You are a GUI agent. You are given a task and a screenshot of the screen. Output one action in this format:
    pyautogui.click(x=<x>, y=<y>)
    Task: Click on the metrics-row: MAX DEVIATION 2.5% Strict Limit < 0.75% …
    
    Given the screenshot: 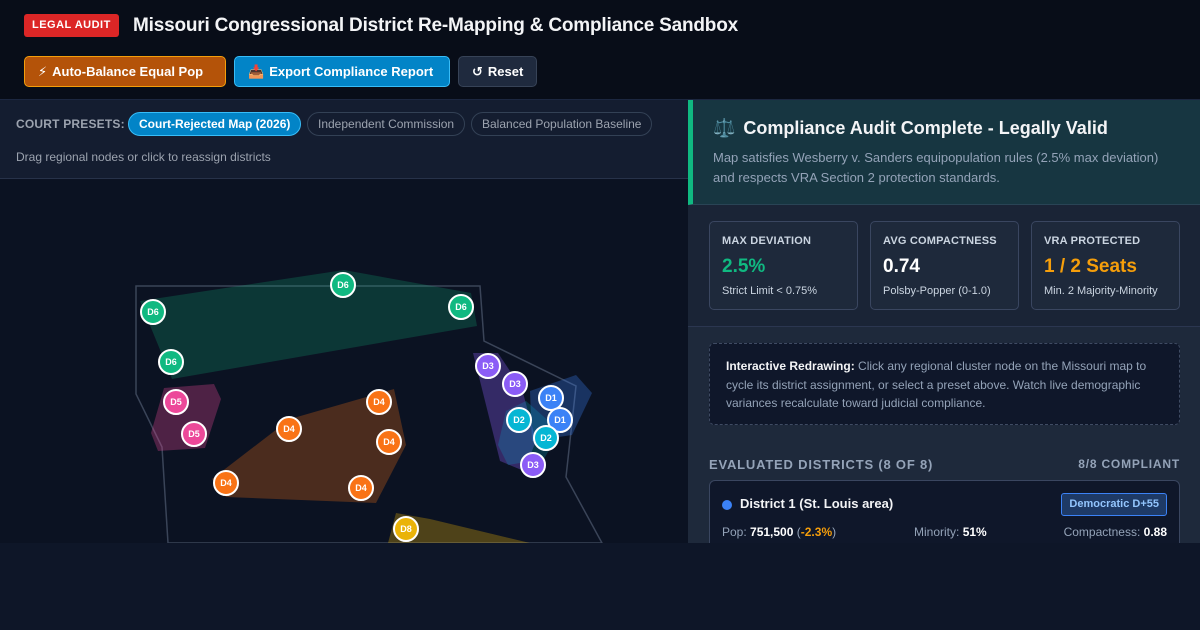 What is the action you would take?
    pyautogui.click(x=944, y=266)
    